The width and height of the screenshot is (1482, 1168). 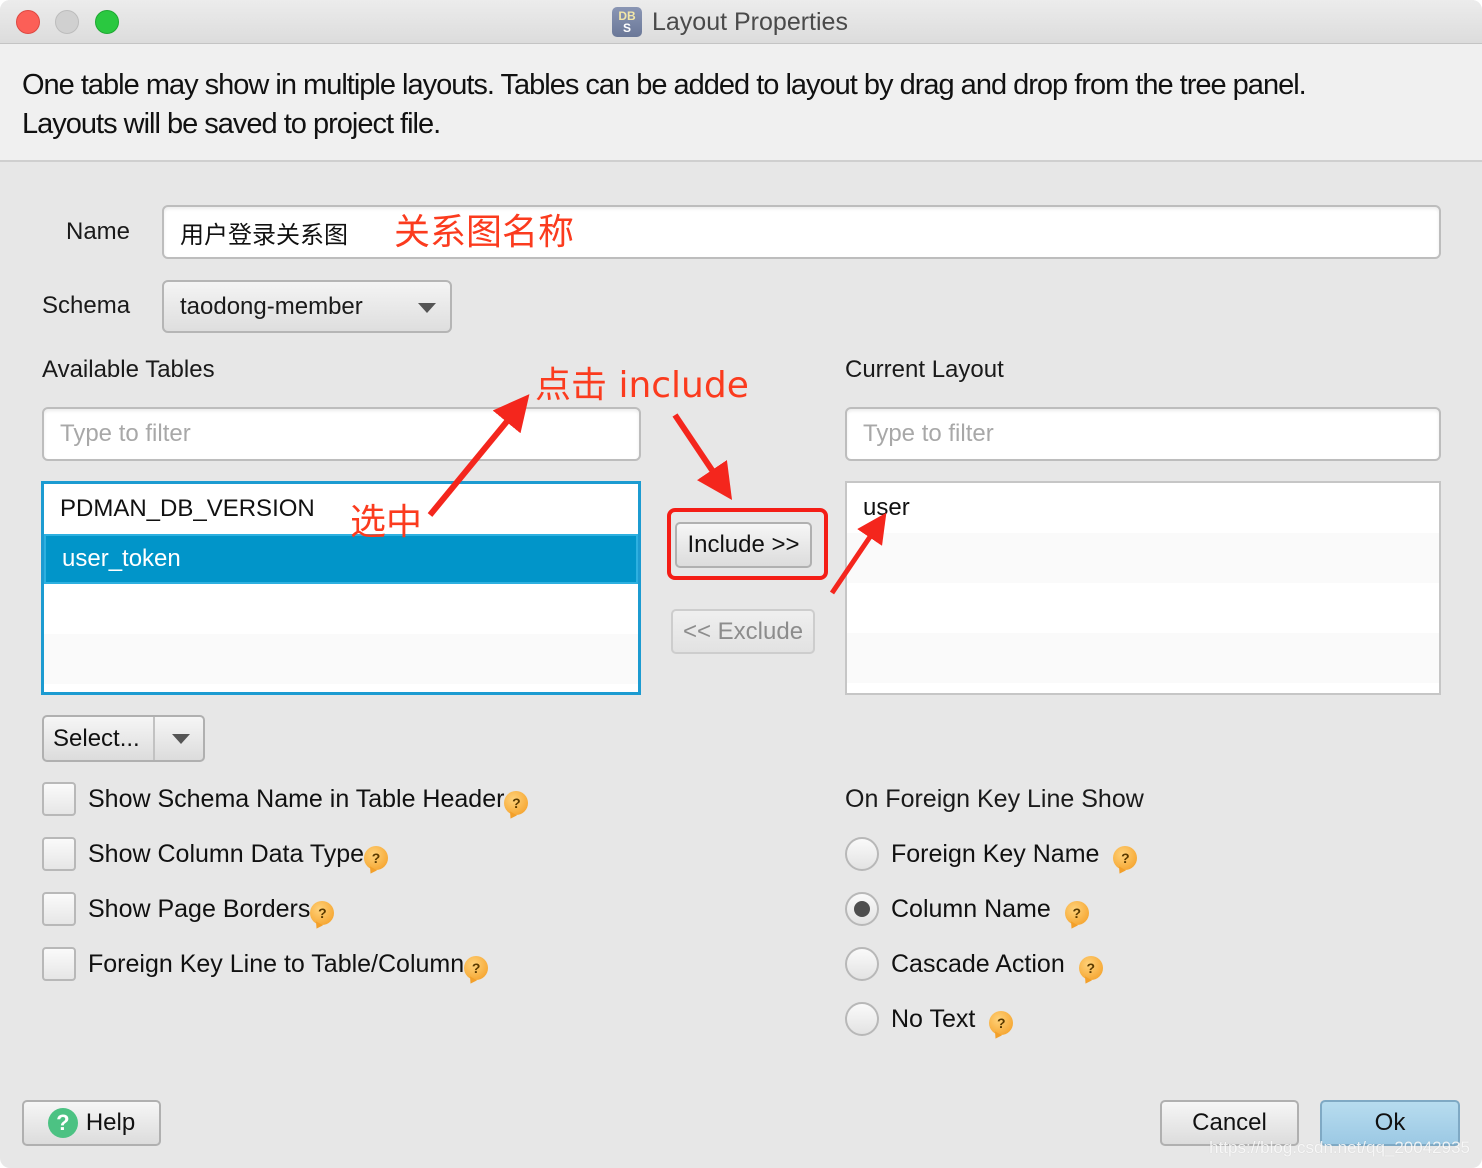 I want to click on list-item: user, so click(x=1143, y=508).